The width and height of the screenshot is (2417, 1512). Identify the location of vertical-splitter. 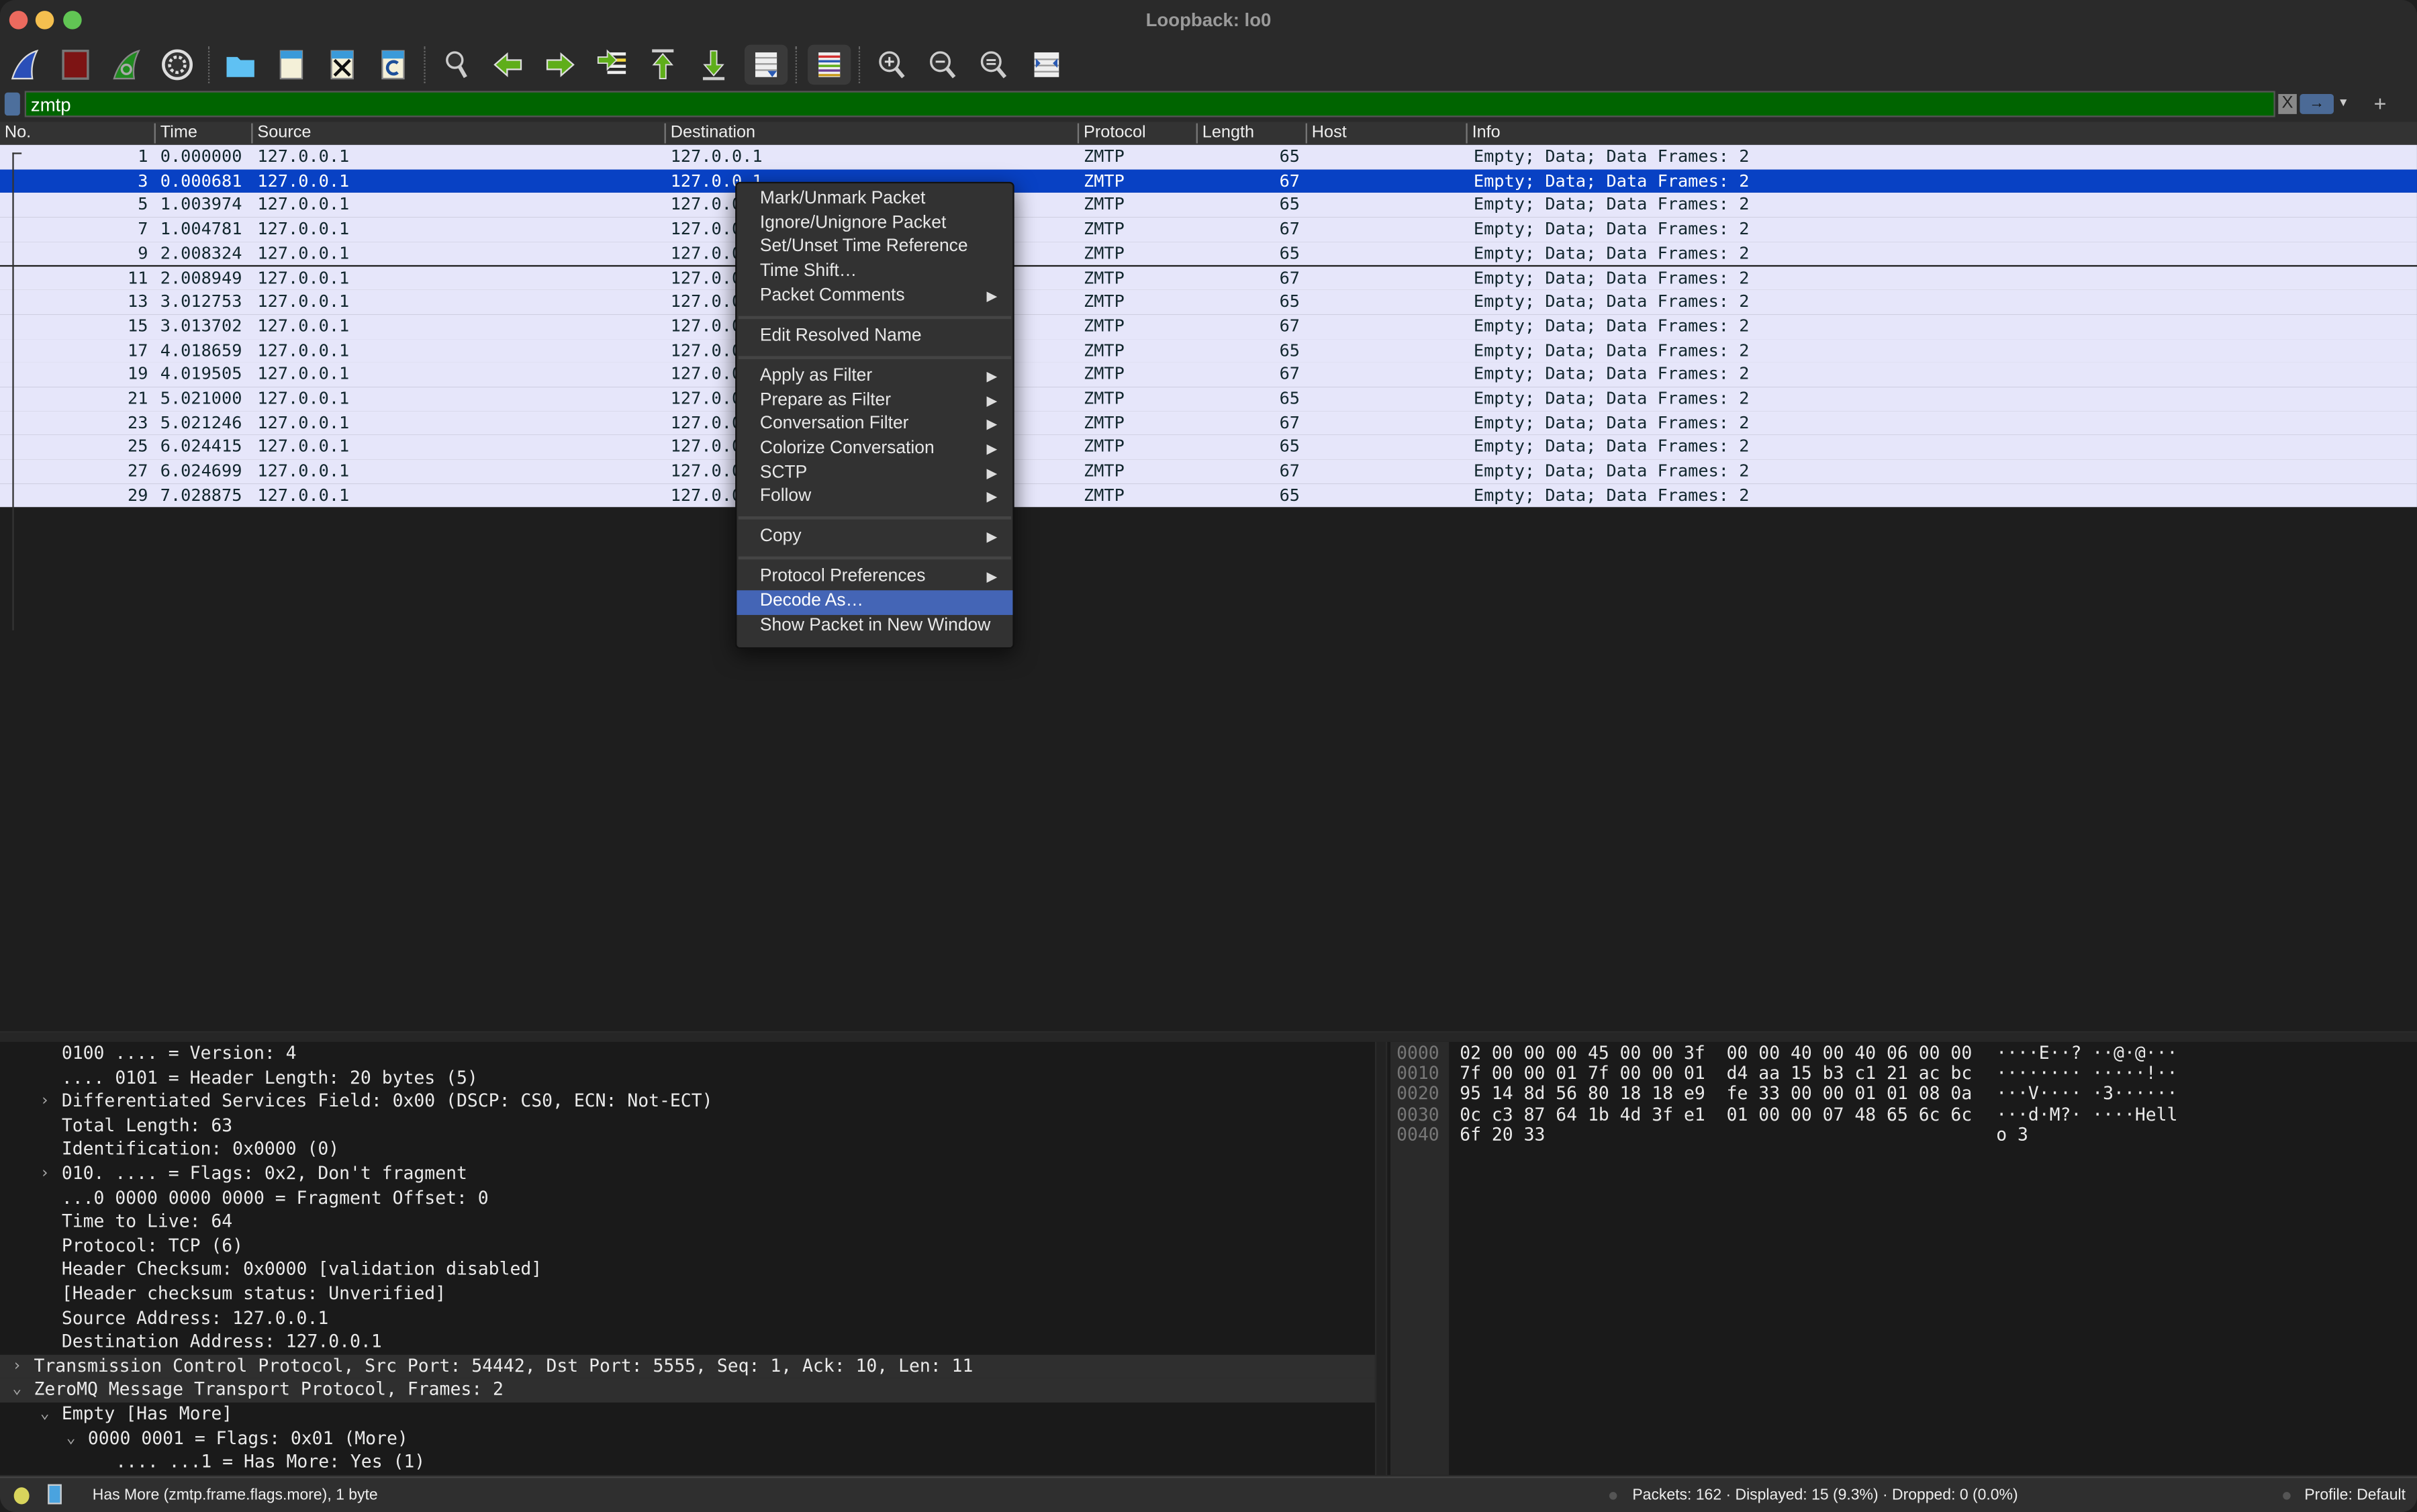
(1381, 1258).